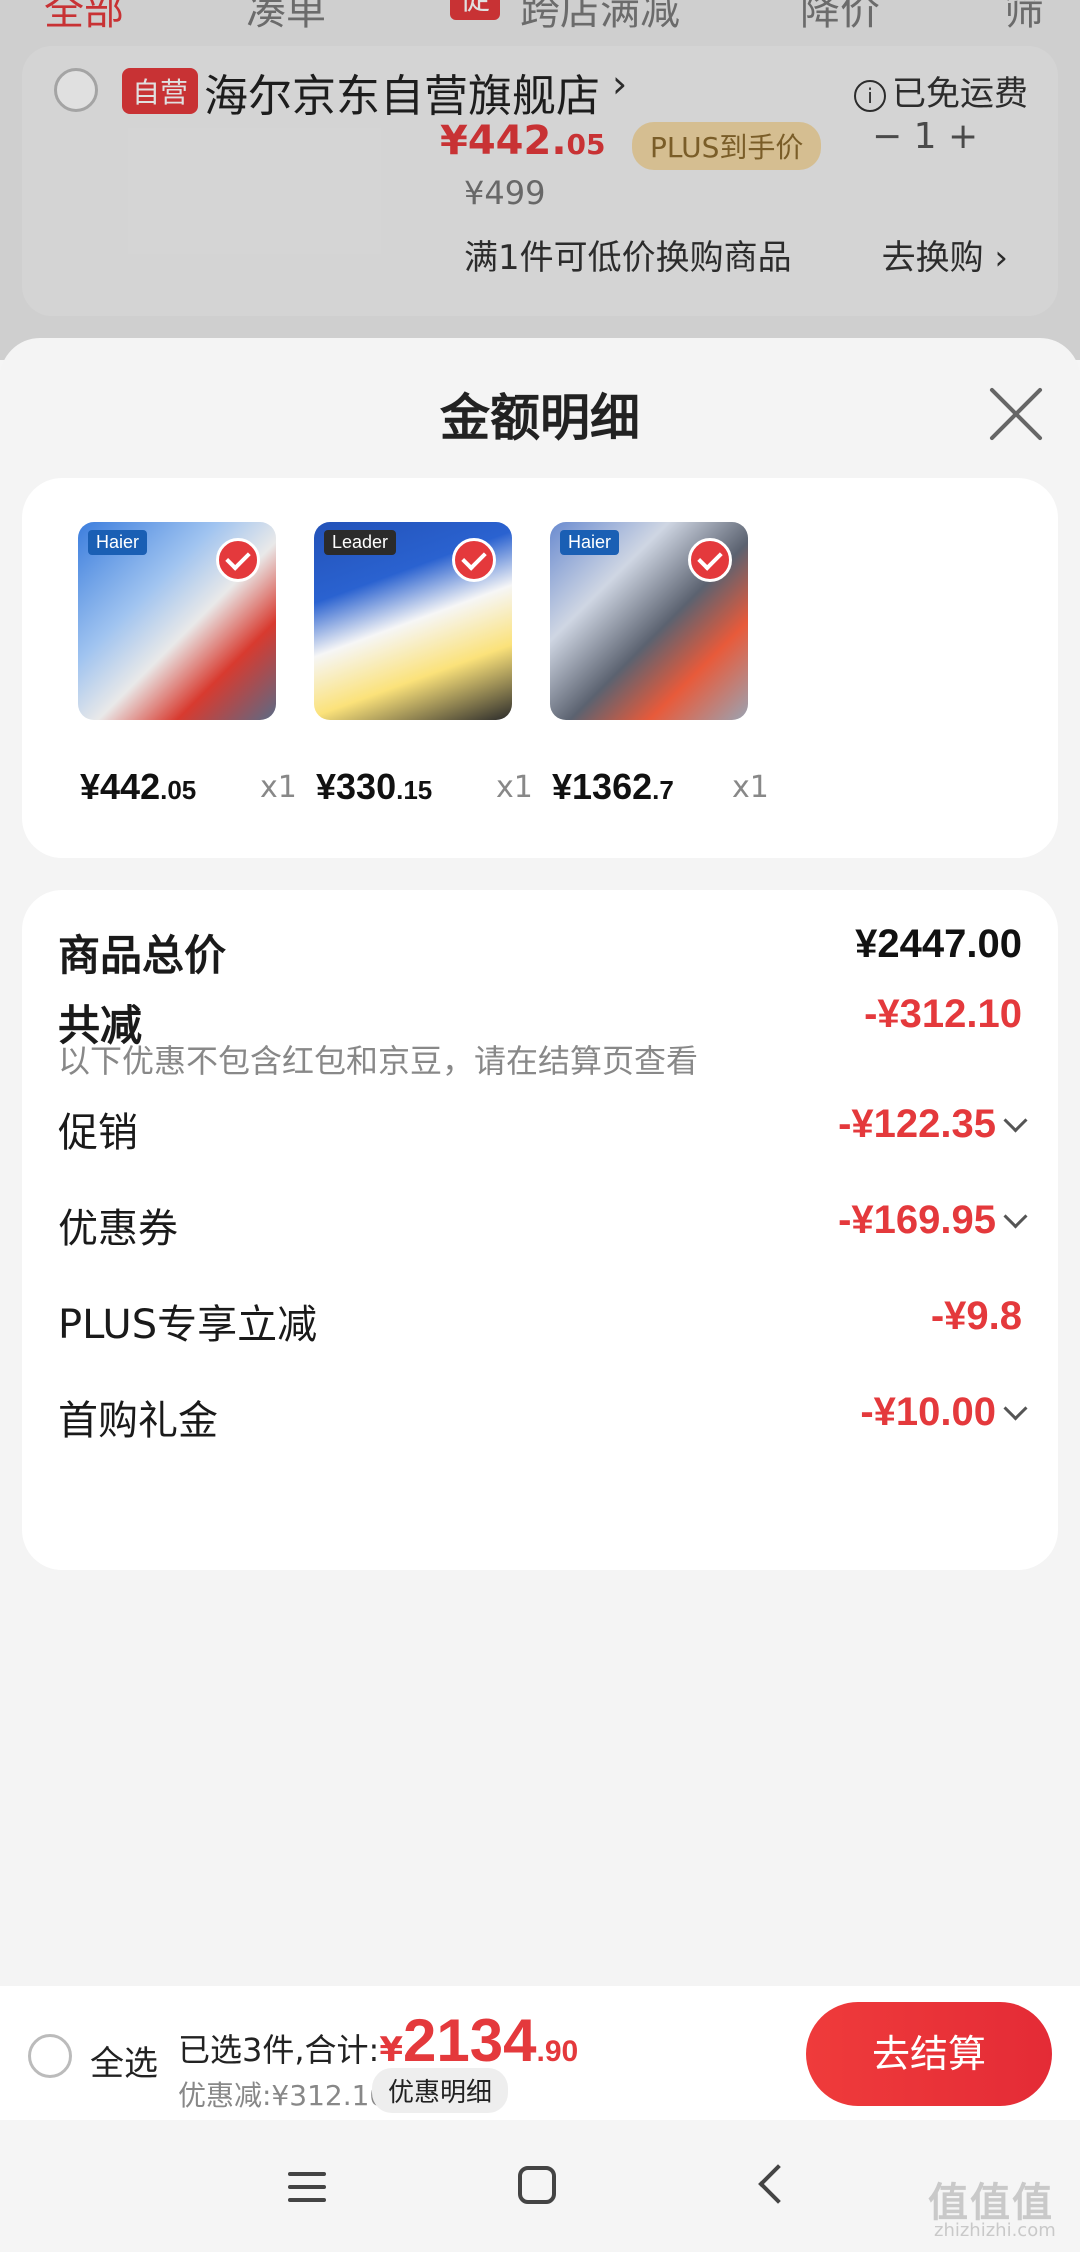  I want to click on selected-total: 已选3件,合计:¥2134.90, so click(378, 2040).